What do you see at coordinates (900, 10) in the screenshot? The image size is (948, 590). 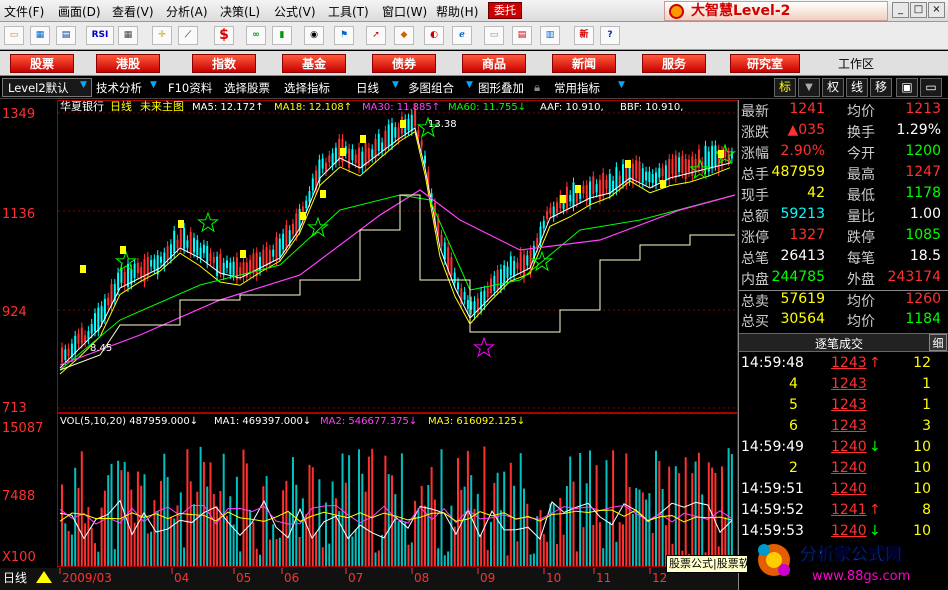 I see `minimize-button: _` at bounding box center [900, 10].